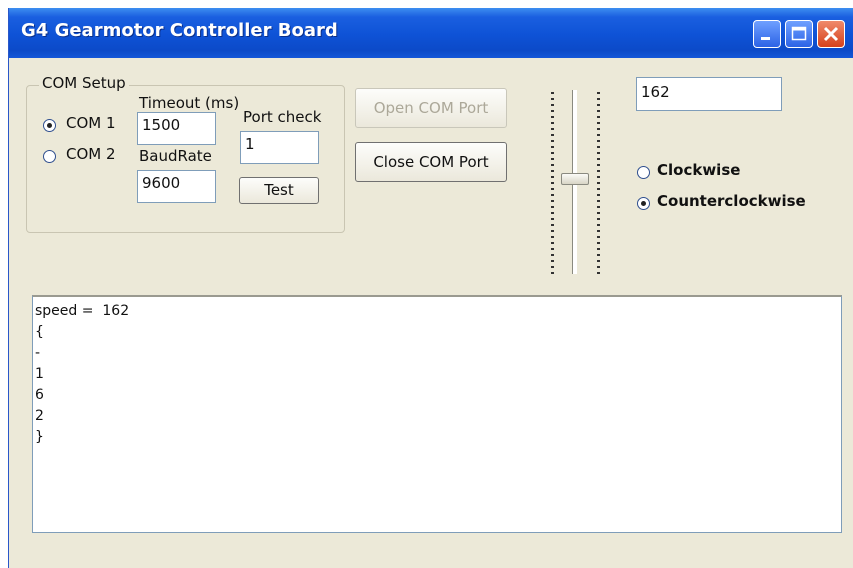 Image resolution: width=853 pixels, height=568 pixels. What do you see at coordinates (39, 374) in the screenshot?
I see `output-line: 1` at bounding box center [39, 374].